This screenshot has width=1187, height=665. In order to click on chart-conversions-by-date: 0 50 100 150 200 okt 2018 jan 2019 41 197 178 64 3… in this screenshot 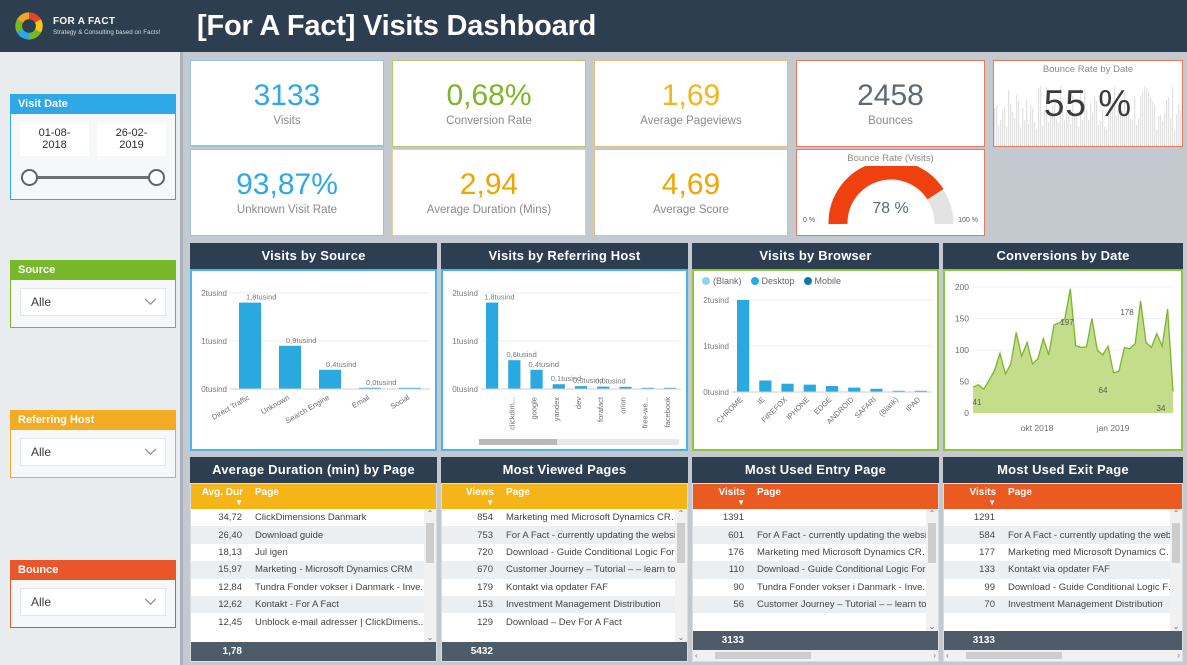, I will do `click(1063, 360)`.